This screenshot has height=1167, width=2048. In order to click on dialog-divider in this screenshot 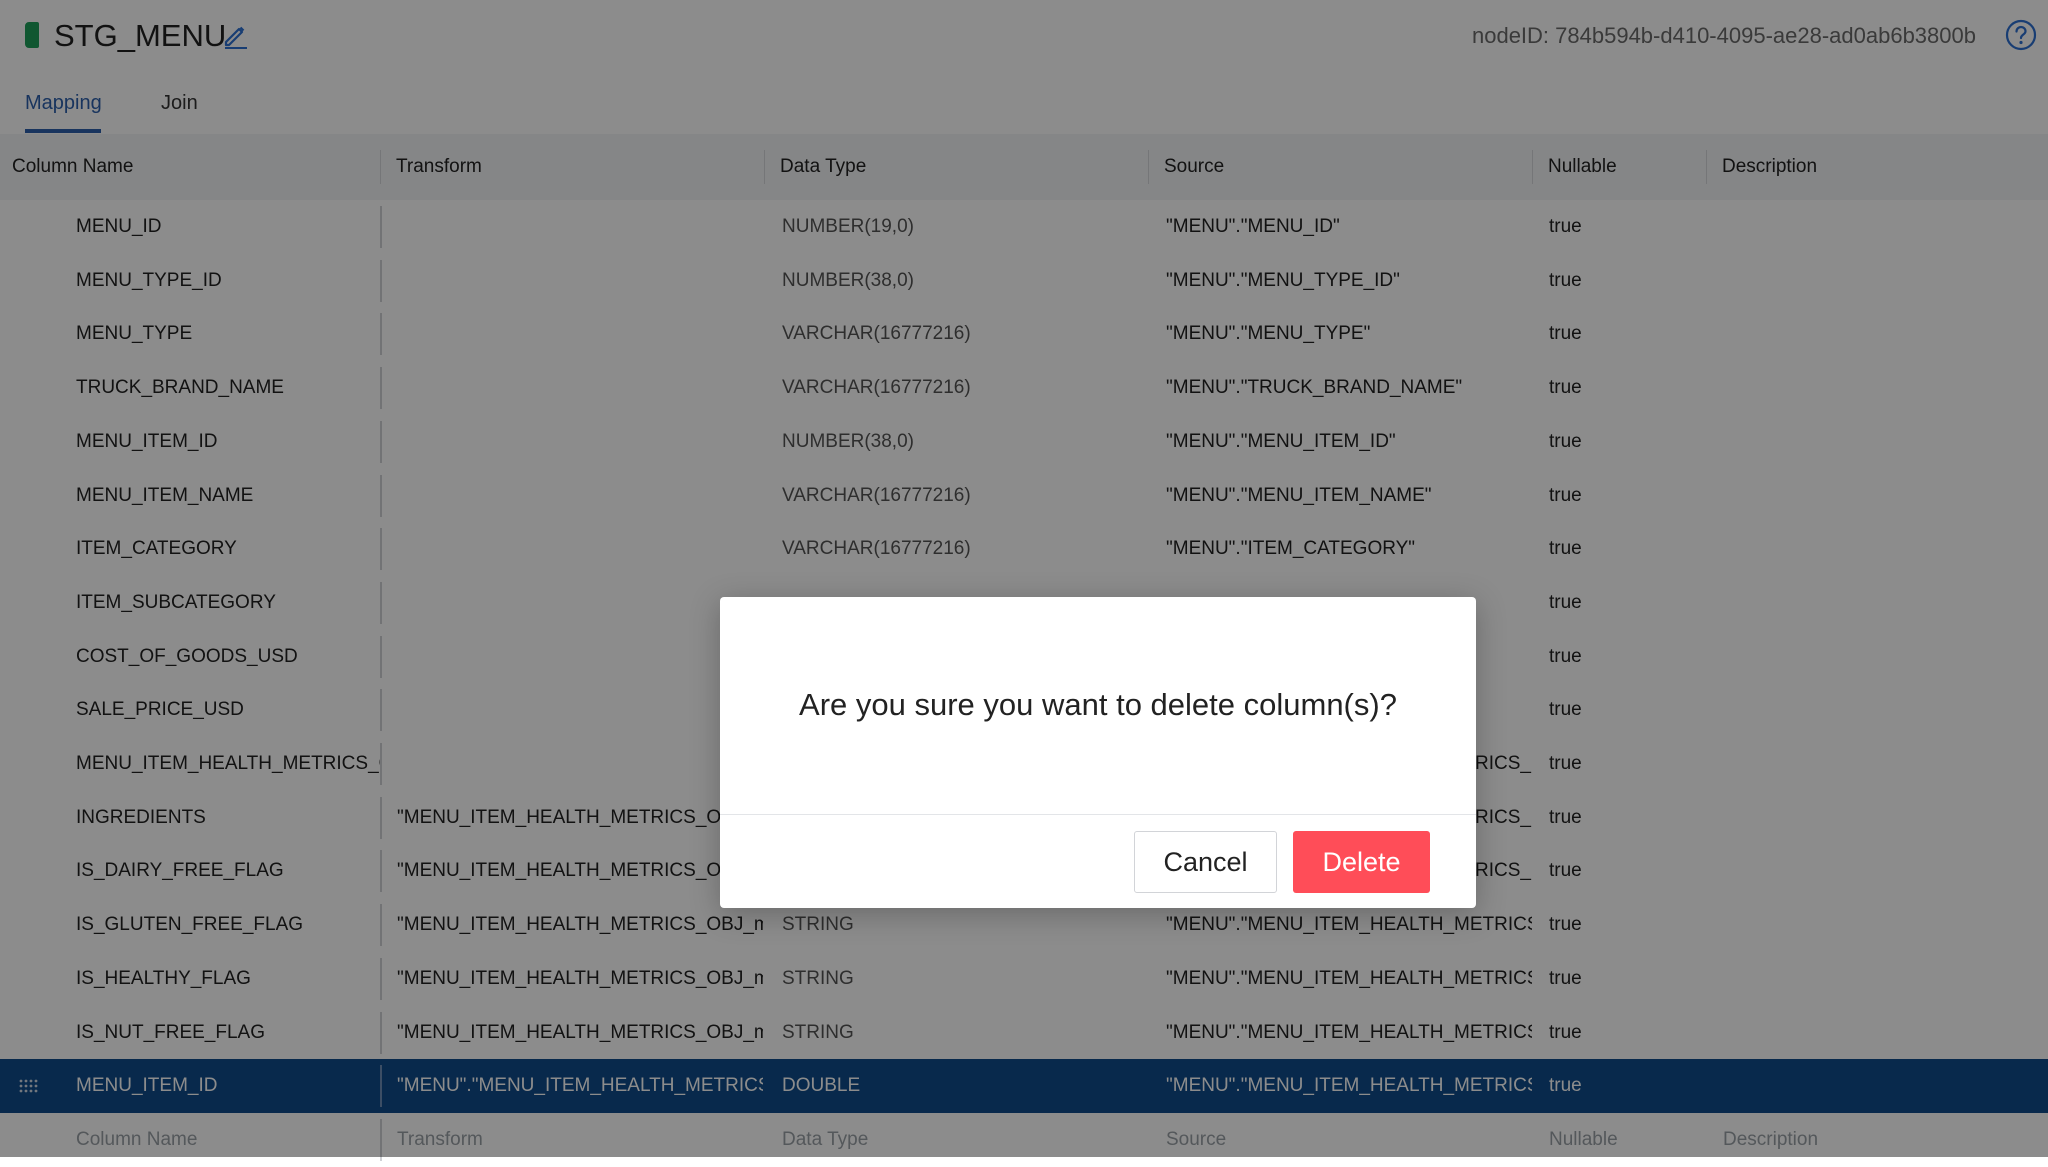, I will do `click(1098, 814)`.